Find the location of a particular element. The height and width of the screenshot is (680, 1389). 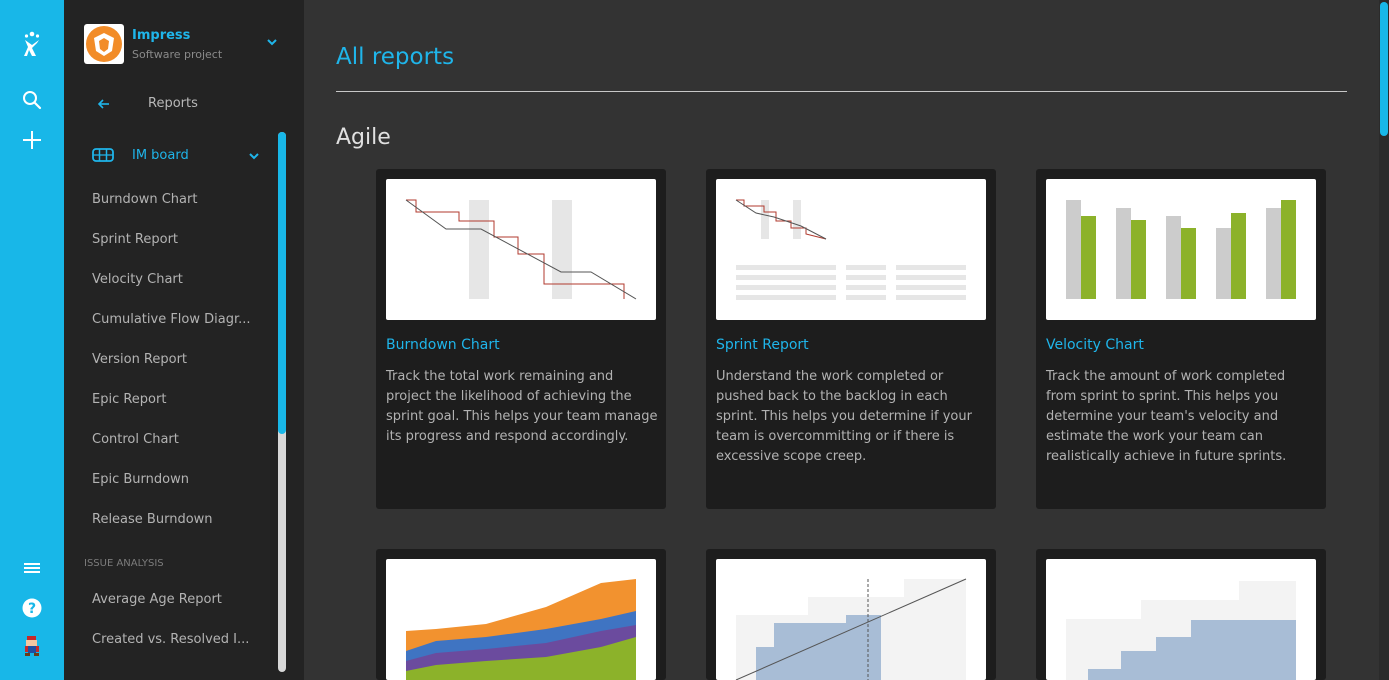

project-avatar is located at coordinates (104, 44).